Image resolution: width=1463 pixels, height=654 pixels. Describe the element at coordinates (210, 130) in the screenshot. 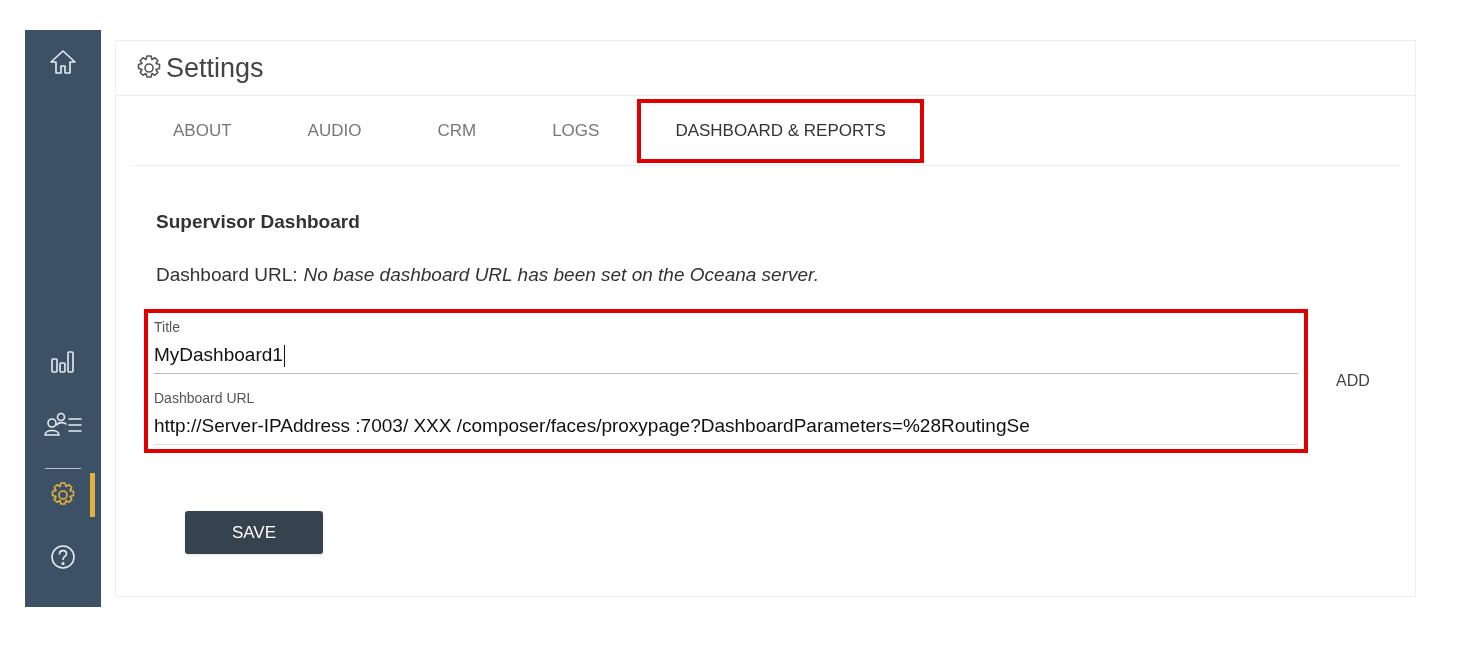

I see `tab: ABOUT` at that location.